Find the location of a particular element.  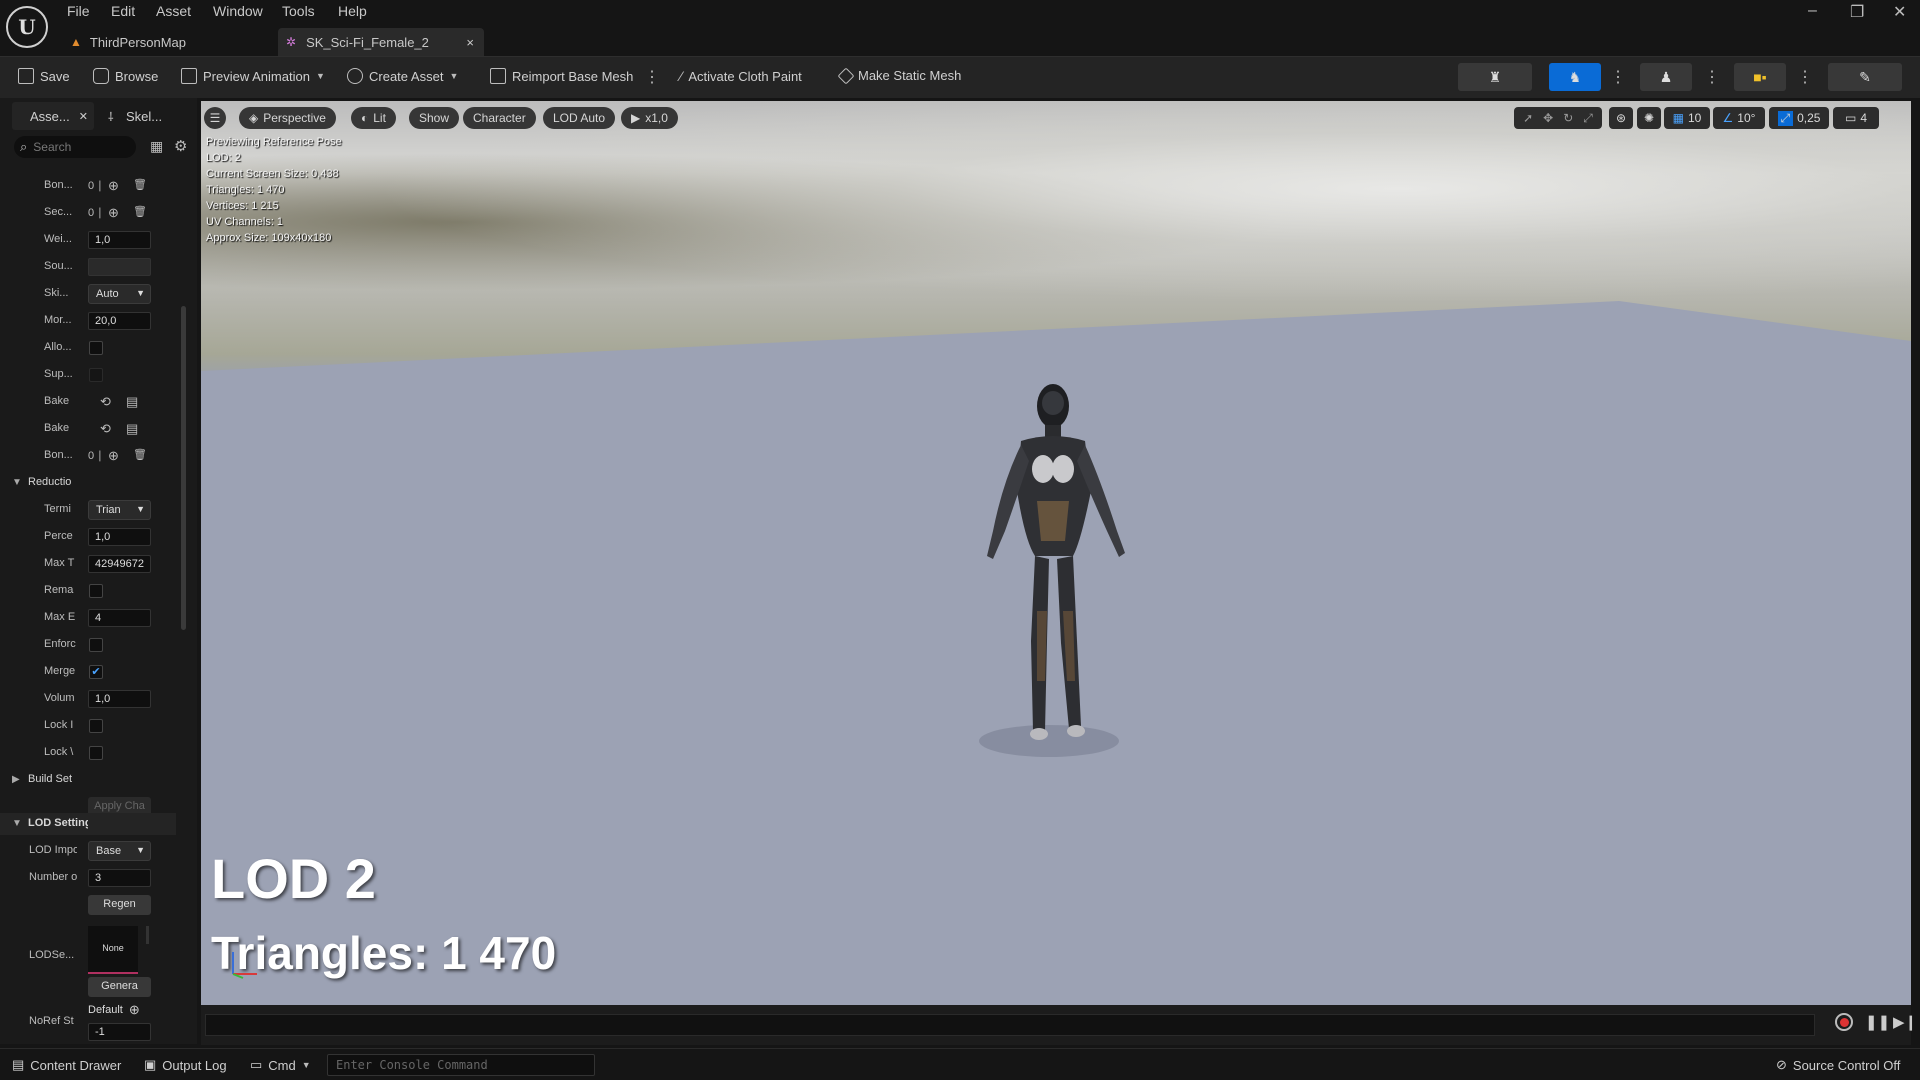

property-field: 42949672 is located at coordinates (119, 564).